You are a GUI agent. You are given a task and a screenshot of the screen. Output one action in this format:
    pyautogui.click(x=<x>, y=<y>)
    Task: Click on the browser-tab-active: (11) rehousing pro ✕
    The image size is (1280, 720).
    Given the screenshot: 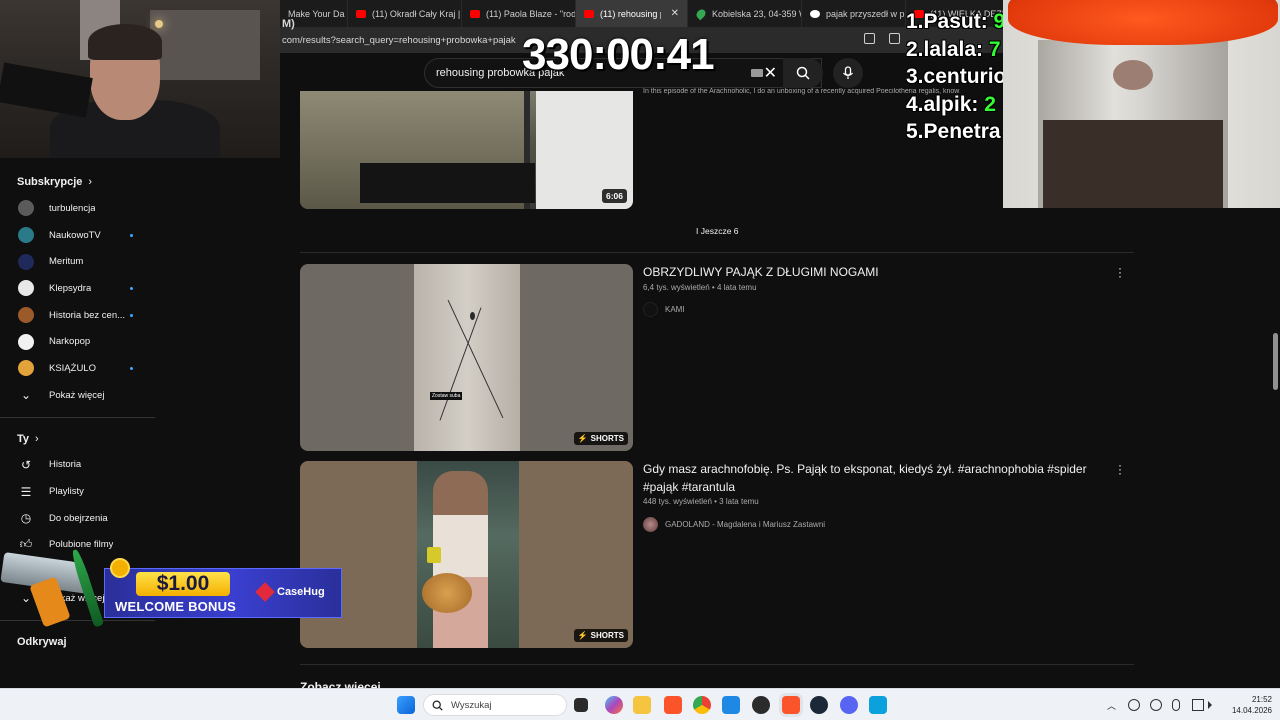 What is the action you would take?
    pyautogui.click(x=632, y=13)
    